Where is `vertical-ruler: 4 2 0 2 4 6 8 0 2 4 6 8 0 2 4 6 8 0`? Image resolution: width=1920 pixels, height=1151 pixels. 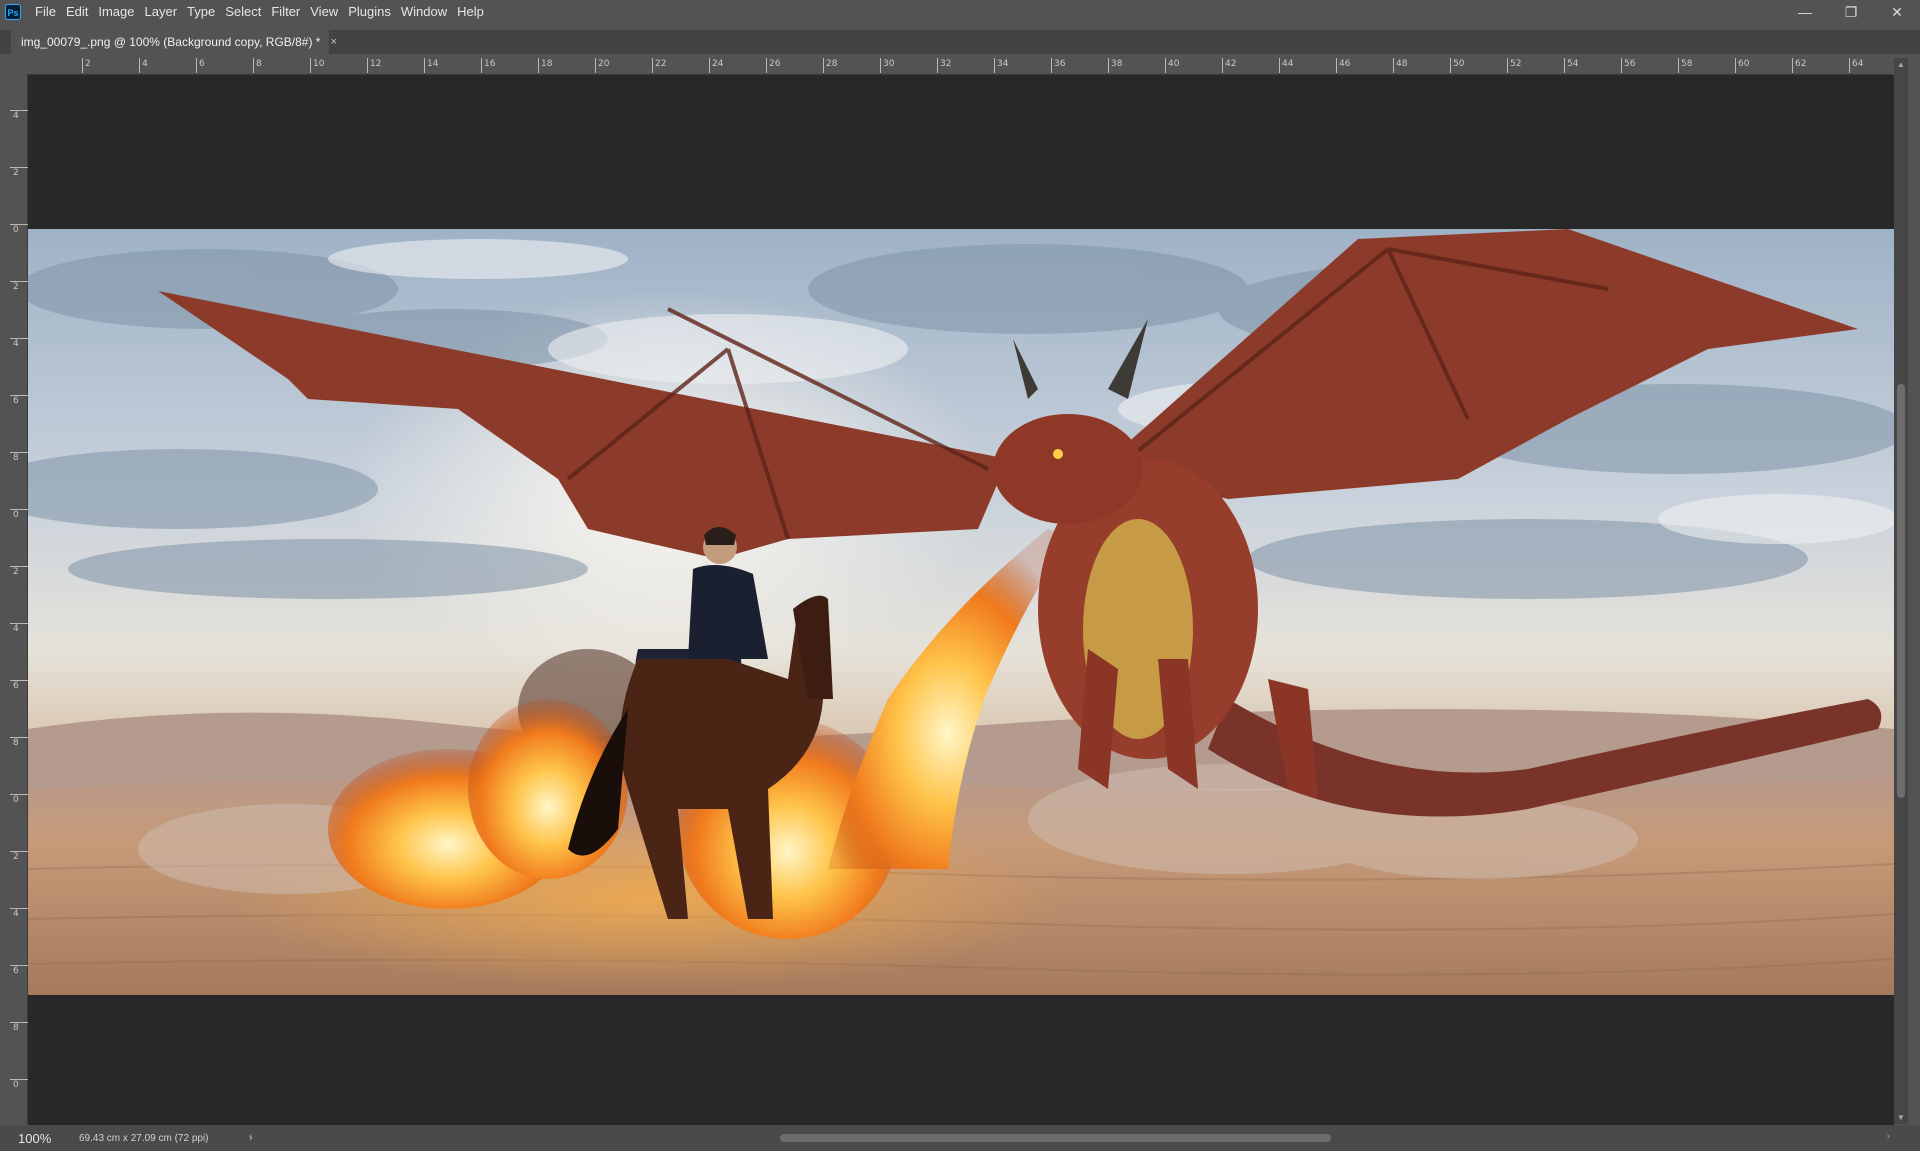 vertical-ruler: 4 2 0 2 4 6 8 0 2 4 6 8 0 2 4 6 8 0 is located at coordinates (19, 599).